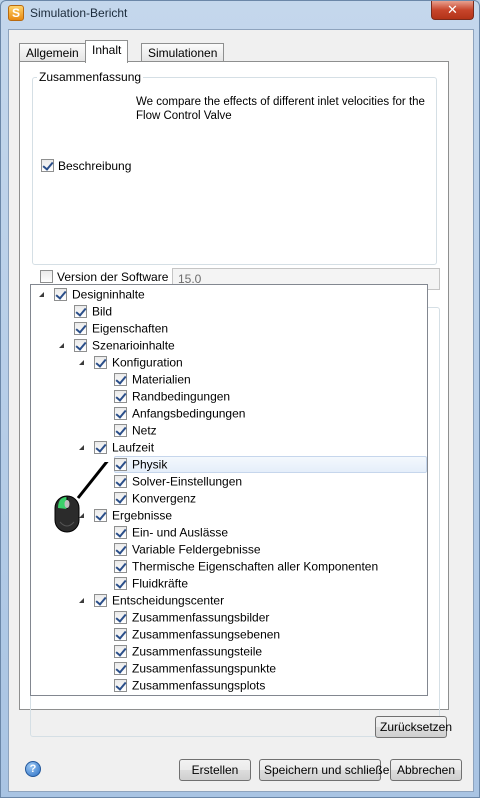 The height and width of the screenshot is (798, 480). I want to click on tree-item: Zusammenfassungspunkte, so click(195, 668).